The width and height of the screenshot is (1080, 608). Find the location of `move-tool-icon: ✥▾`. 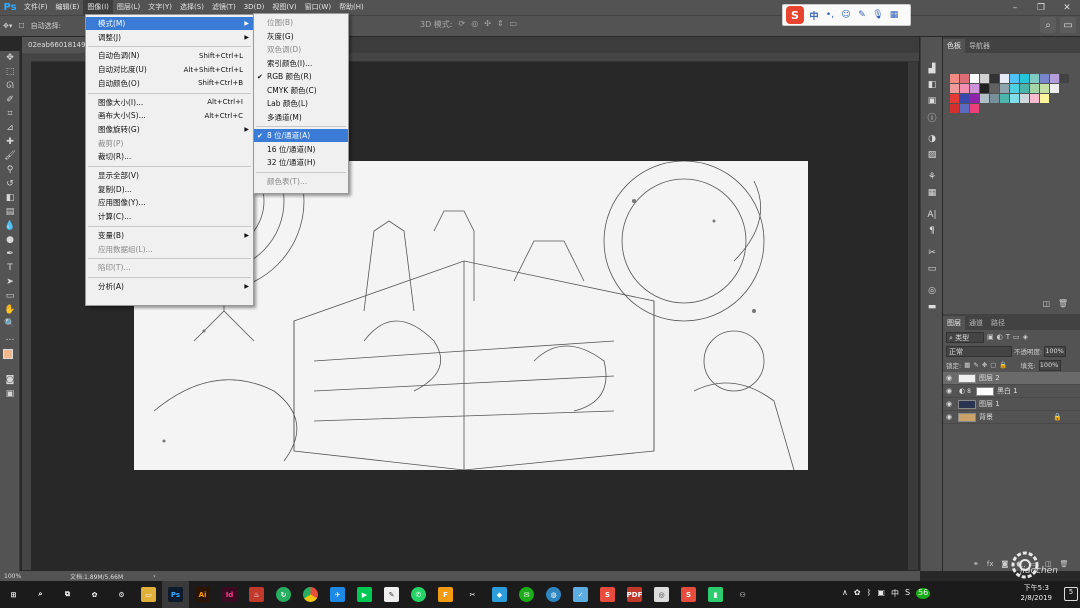

move-tool-icon: ✥▾ is located at coordinates (7, 26).